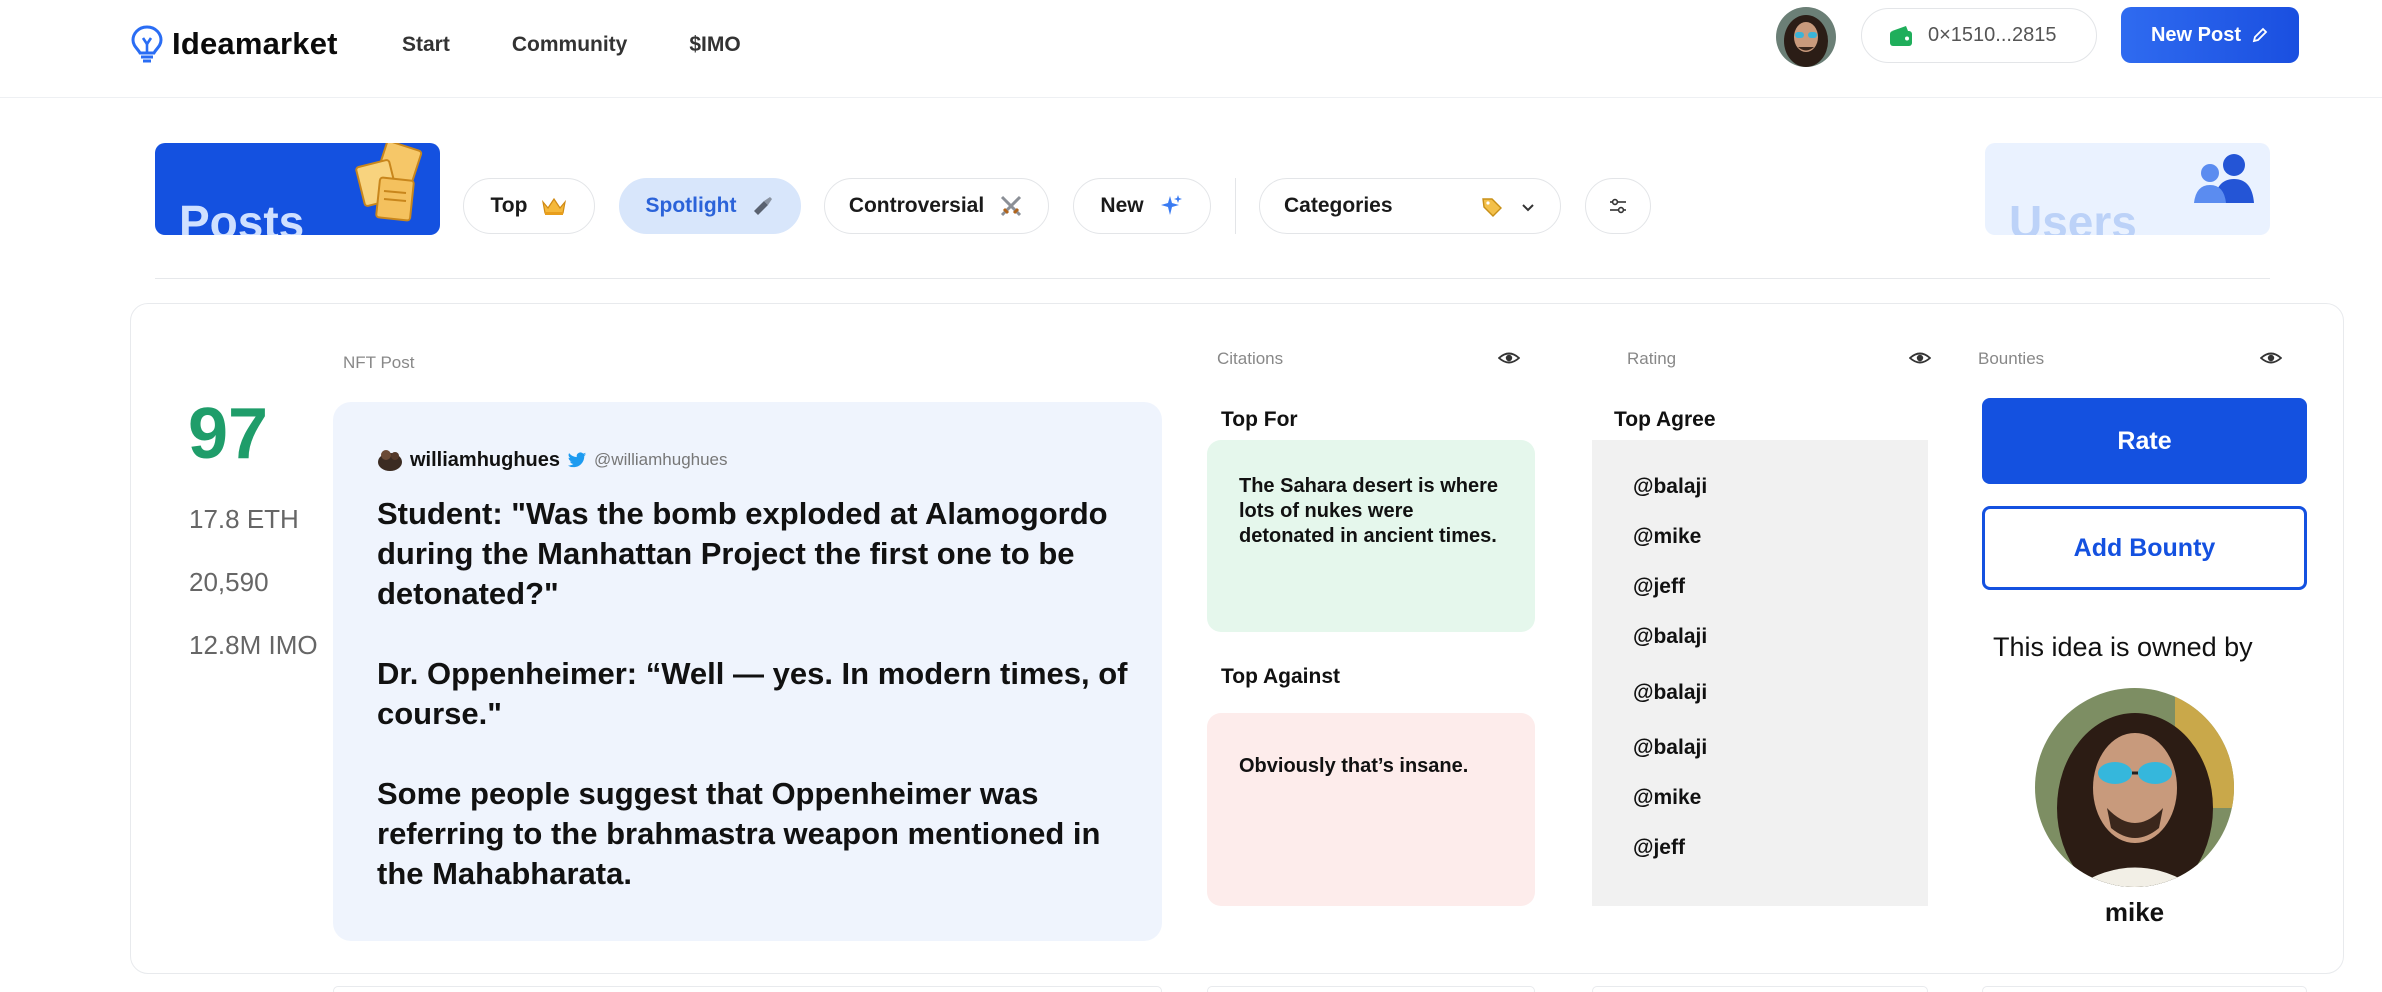 Image resolution: width=2382 pixels, height=992 pixels. What do you see at coordinates (229, 582) in the screenshot?
I see `stat-count: 20,590` at bounding box center [229, 582].